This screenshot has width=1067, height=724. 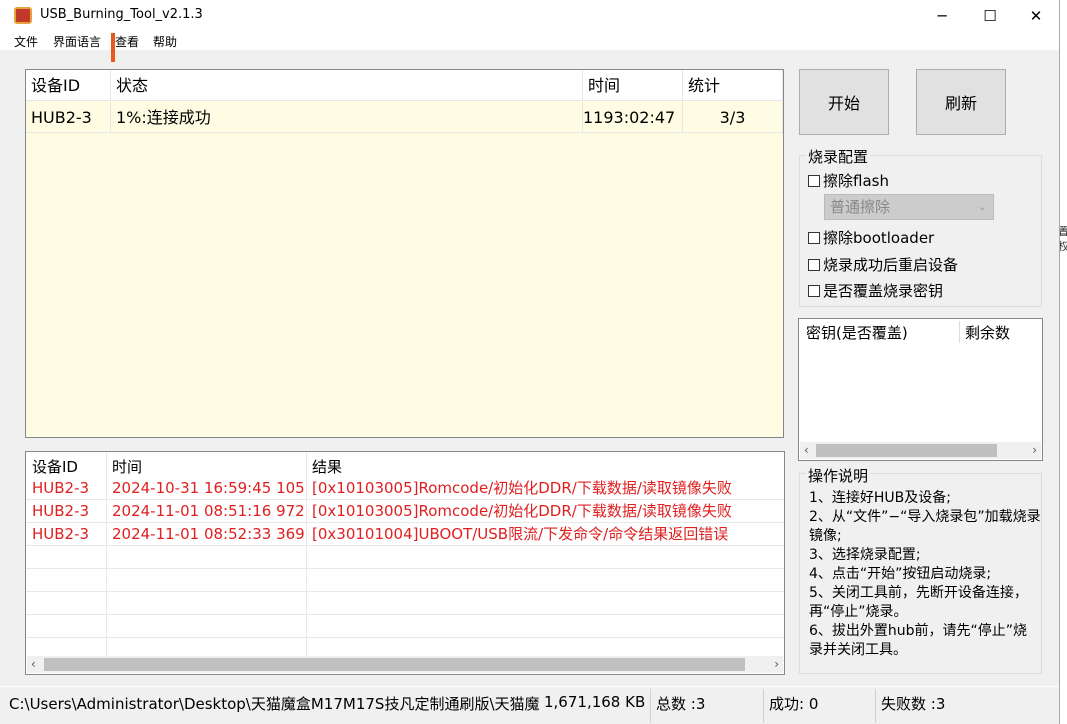 What do you see at coordinates (347, 117) in the screenshot?
I see `device-status: 1%:连接成功` at bounding box center [347, 117].